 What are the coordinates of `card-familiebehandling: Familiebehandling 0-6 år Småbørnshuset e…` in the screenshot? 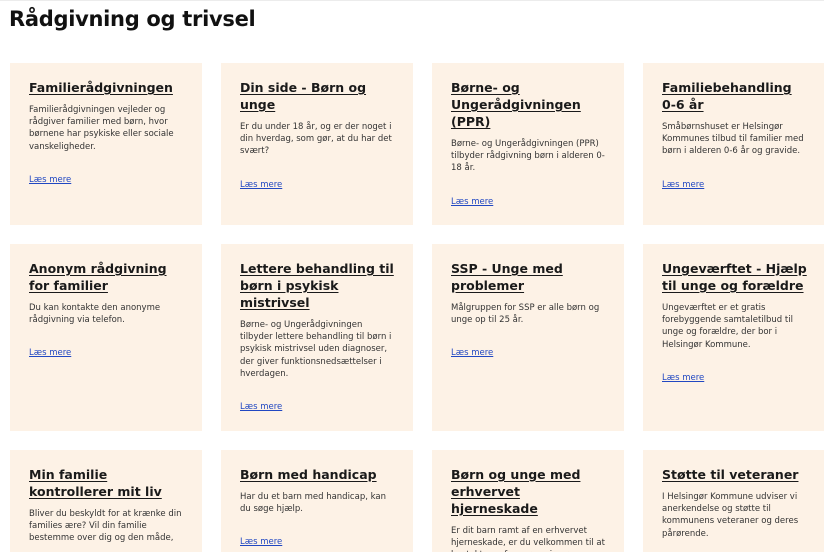 It's located at (733, 144).